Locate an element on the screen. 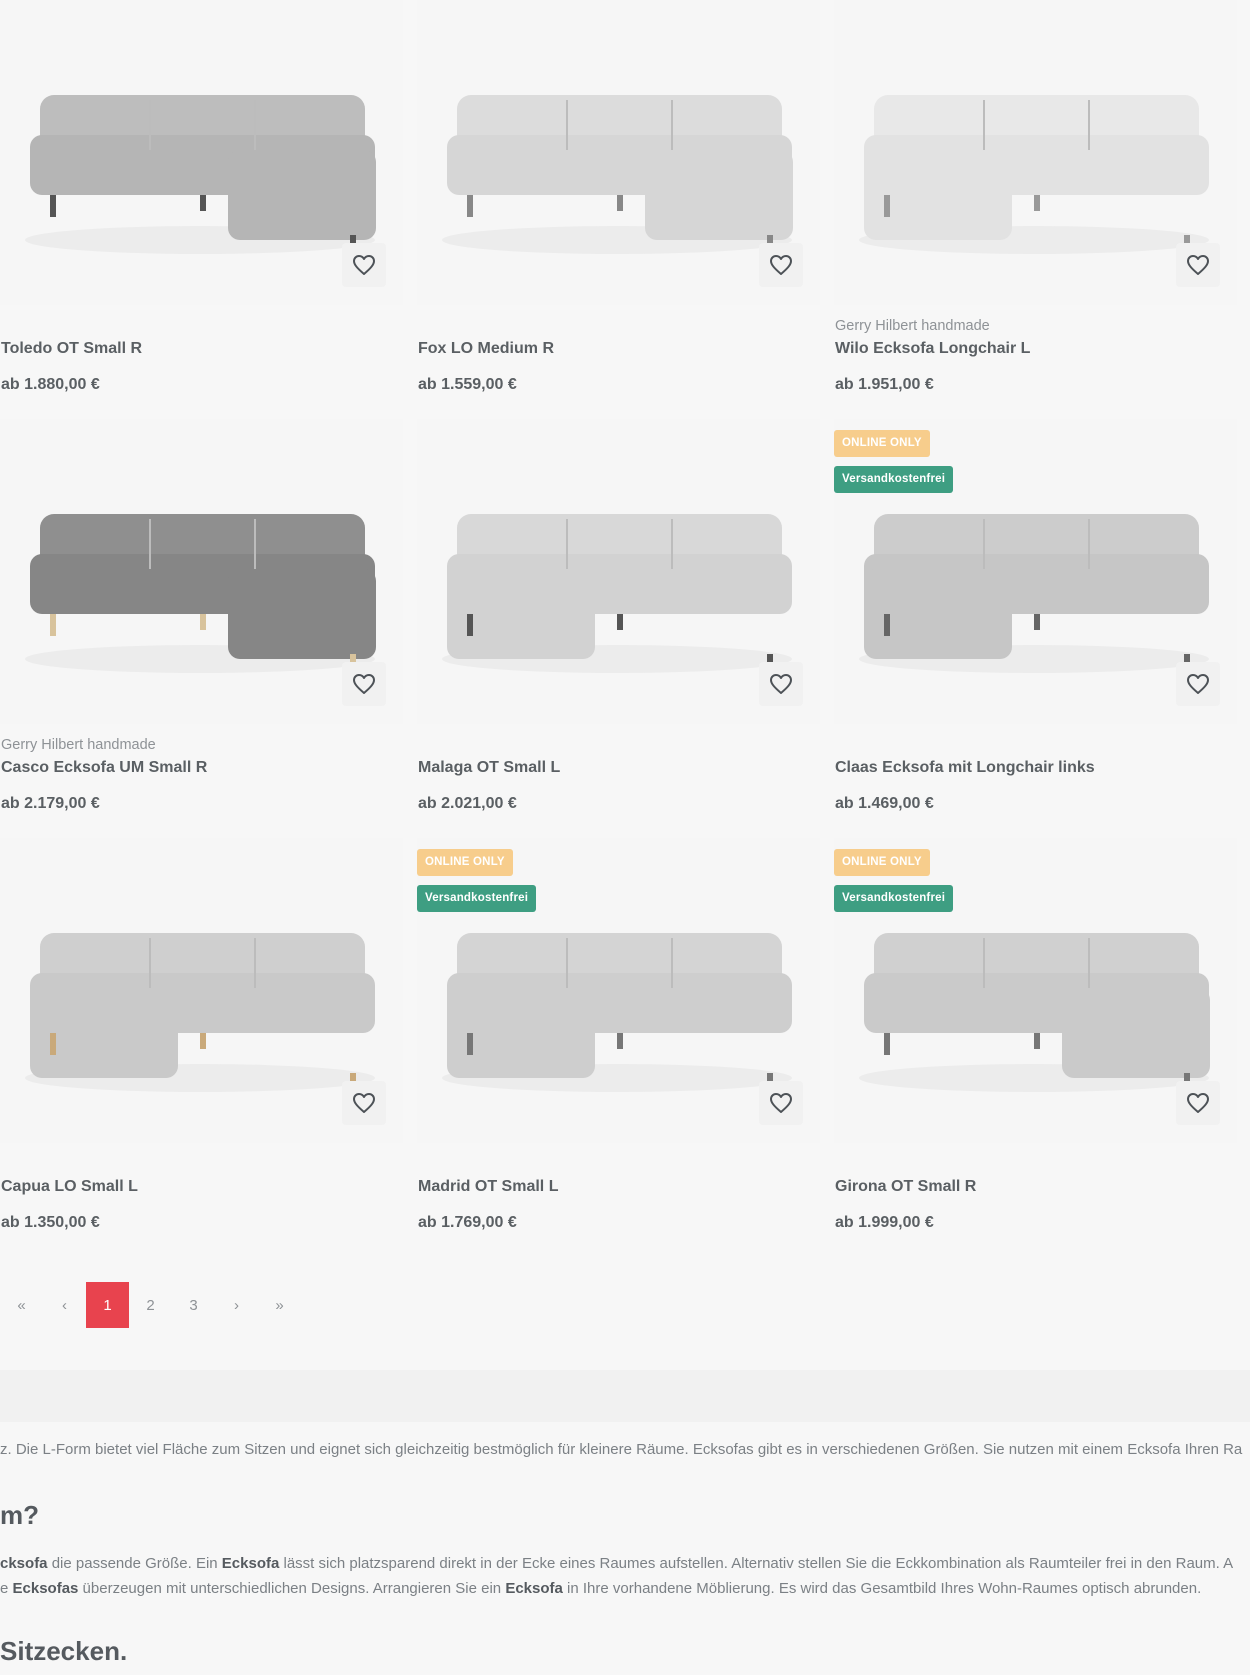 The width and height of the screenshot is (1250, 1675). seo-text-span: die passende Größe. Ein is located at coordinates (134, 1563).